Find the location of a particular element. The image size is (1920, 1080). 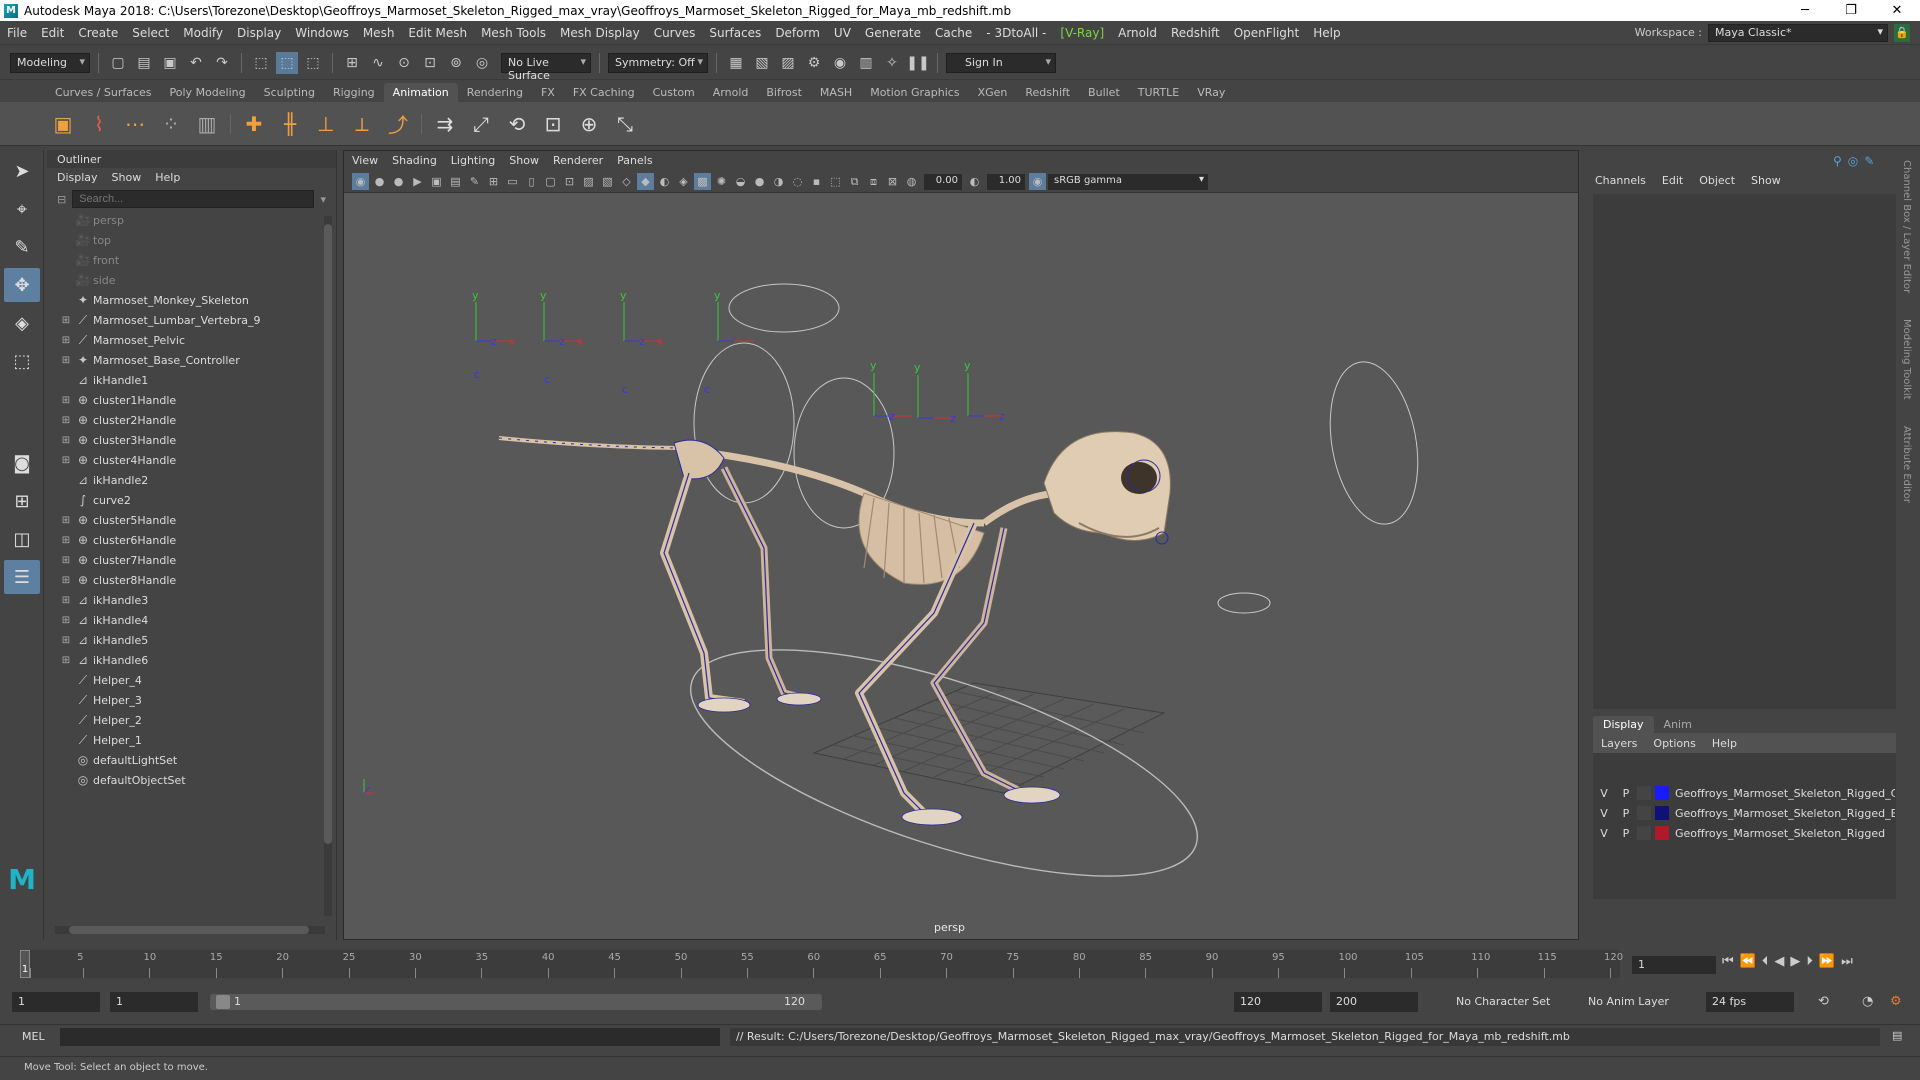

rotate-tool-icon: ◈ is located at coordinates (22, 323).